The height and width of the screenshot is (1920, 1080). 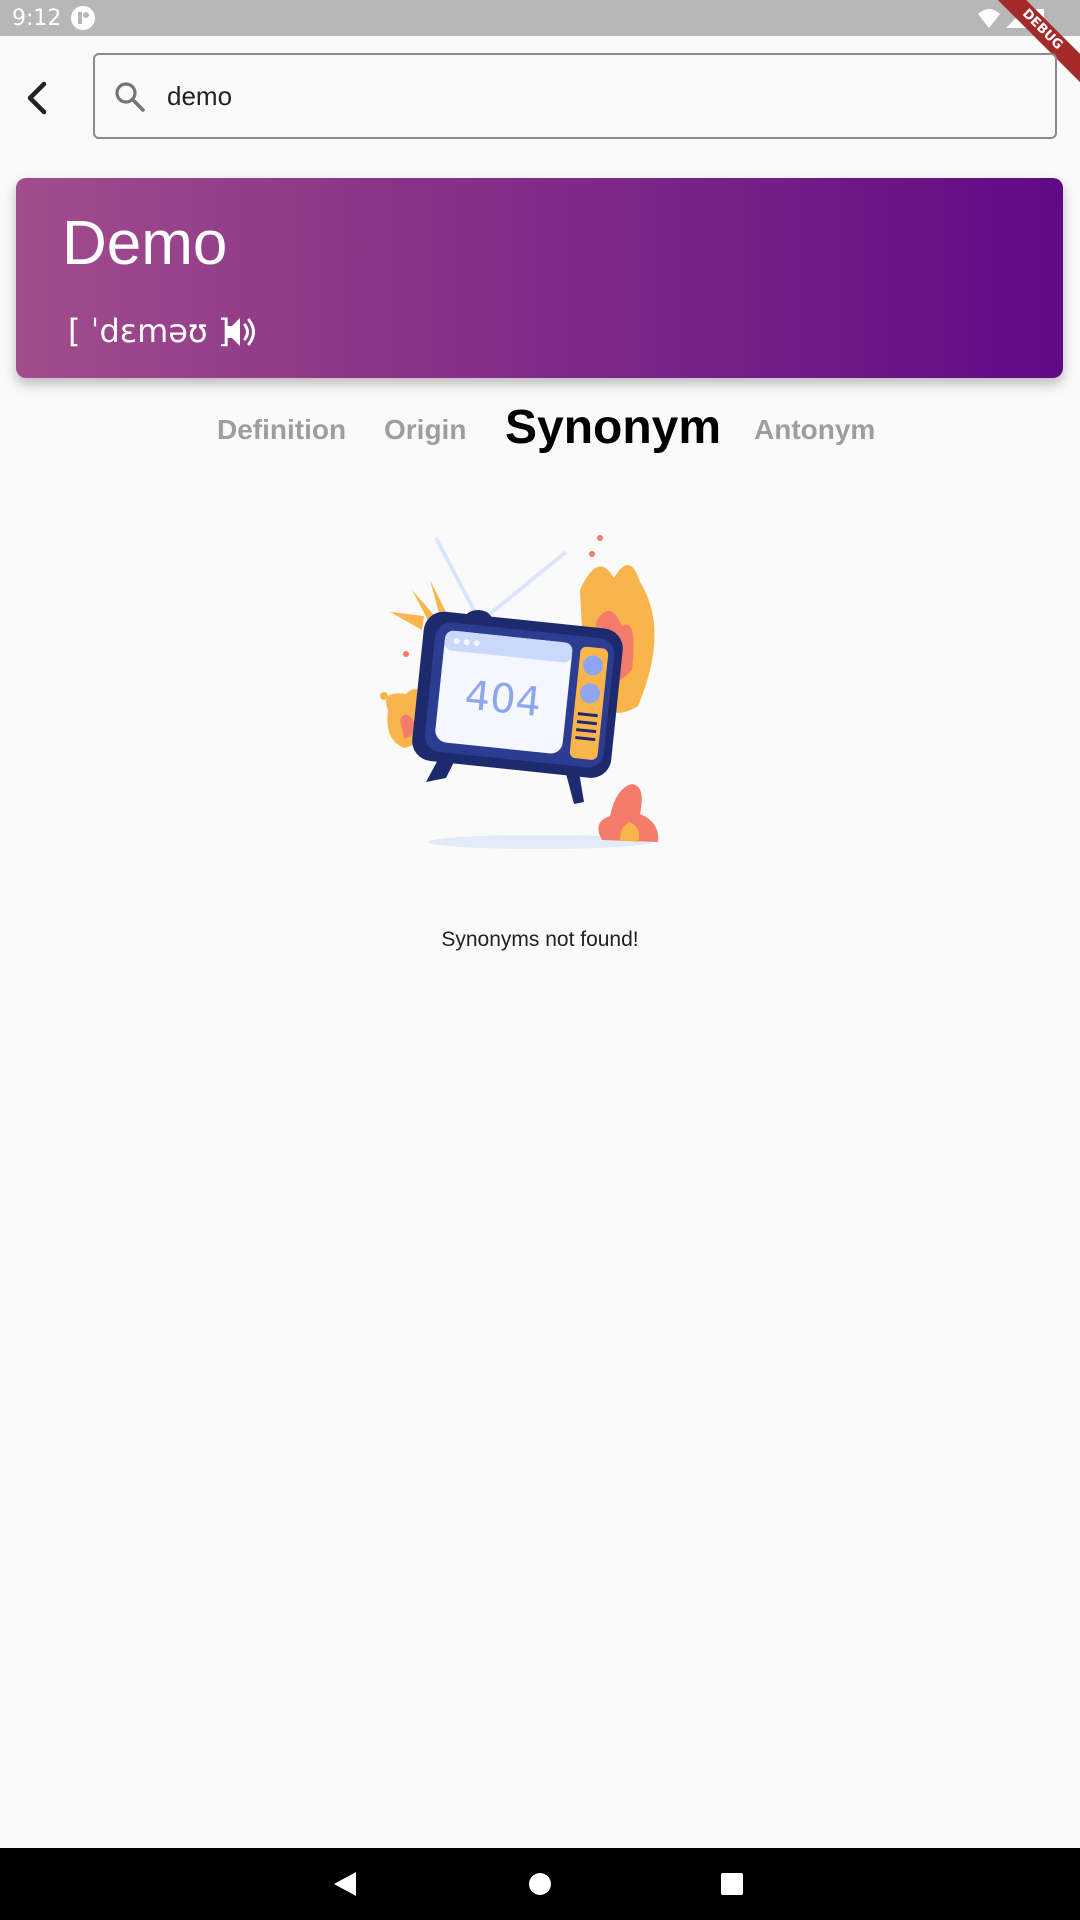 I want to click on tab-synonym: Synonym, so click(x=613, y=427).